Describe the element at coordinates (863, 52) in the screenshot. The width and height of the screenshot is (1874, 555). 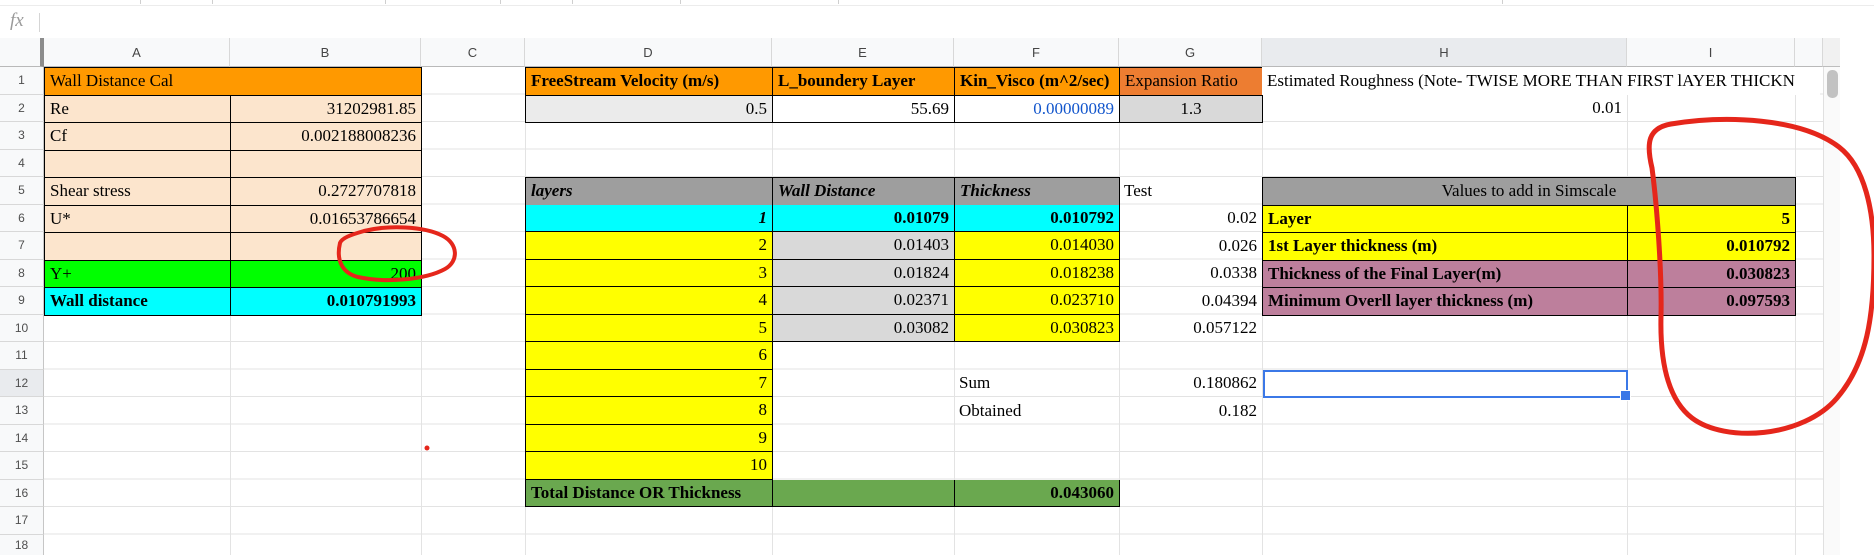
I see `col-header-E: E` at that location.